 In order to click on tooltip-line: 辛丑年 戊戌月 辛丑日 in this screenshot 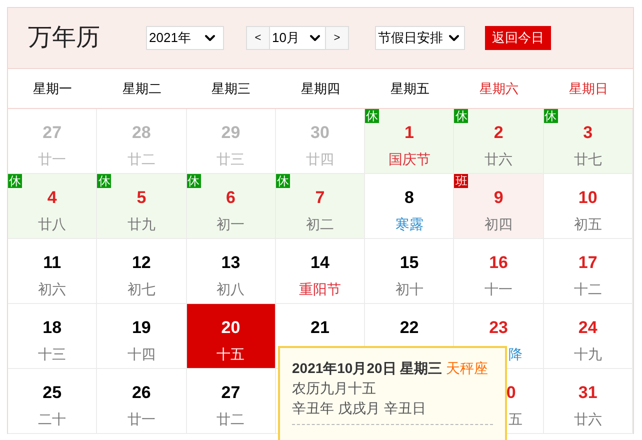, I will do `click(359, 408)`.